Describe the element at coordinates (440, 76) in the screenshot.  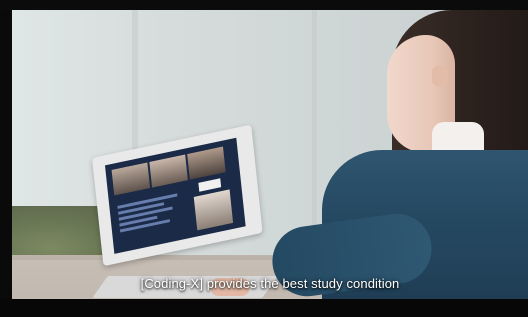
I see `ear` at that location.